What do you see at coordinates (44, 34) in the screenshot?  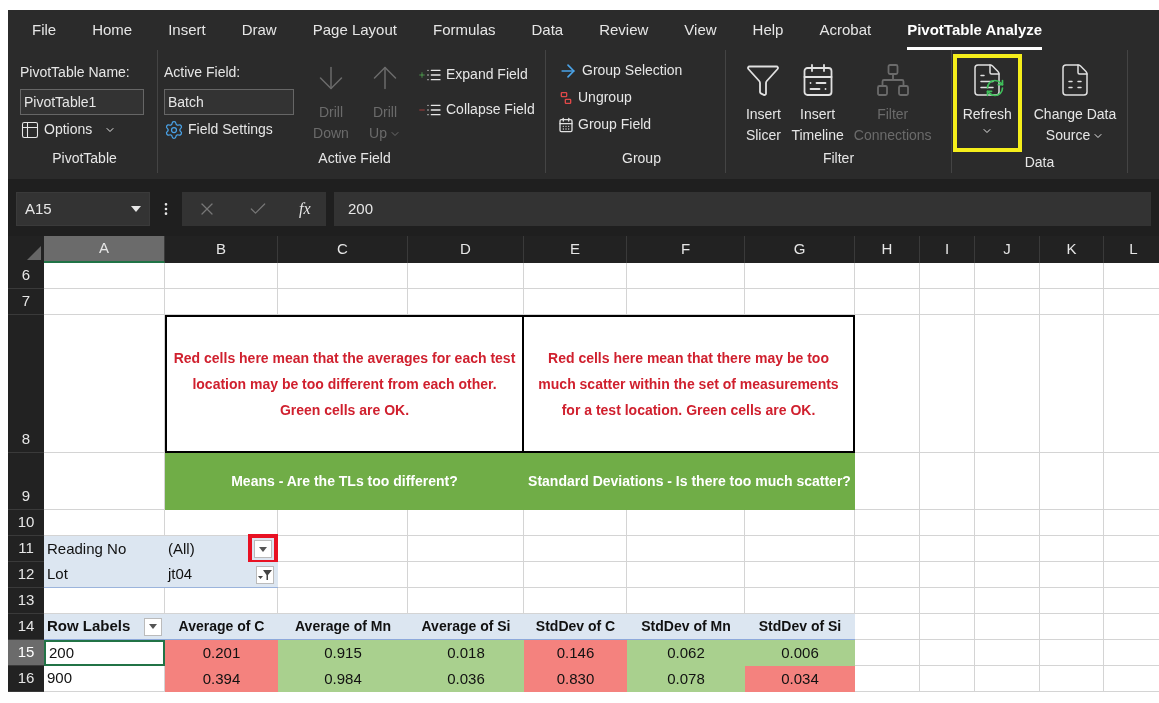 I see `menu-tab: File` at bounding box center [44, 34].